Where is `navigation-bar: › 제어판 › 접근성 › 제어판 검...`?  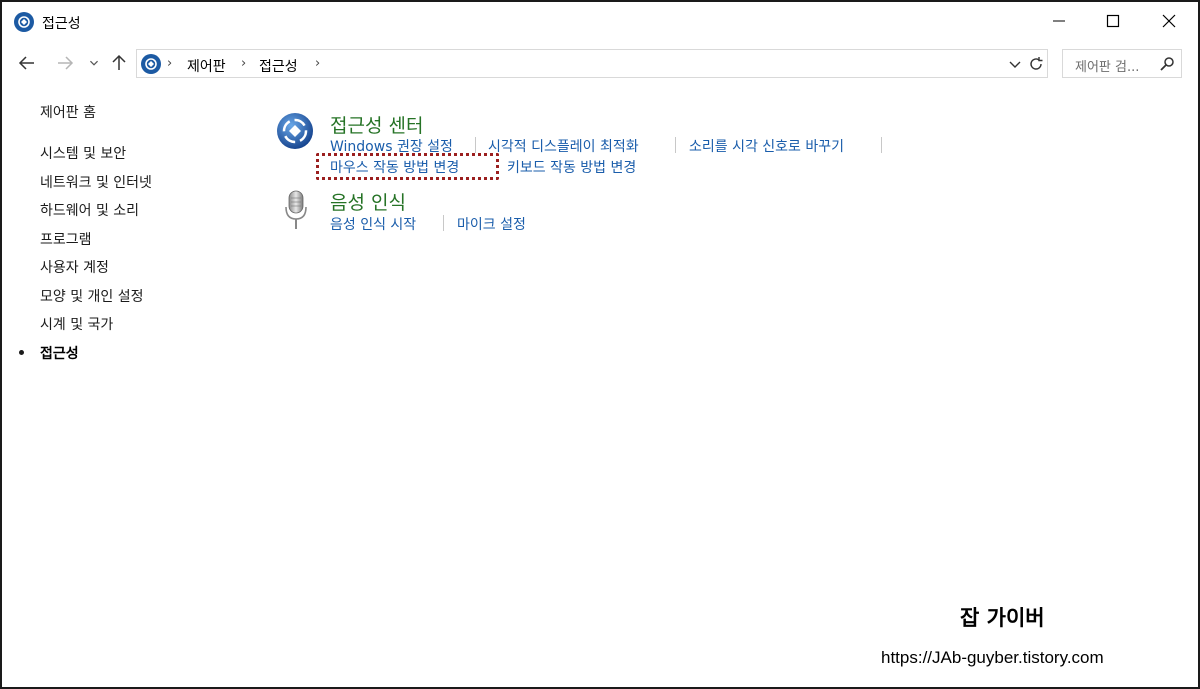
navigation-bar: › 제어판 › 접근성 › 제어판 검... is located at coordinates (600, 63).